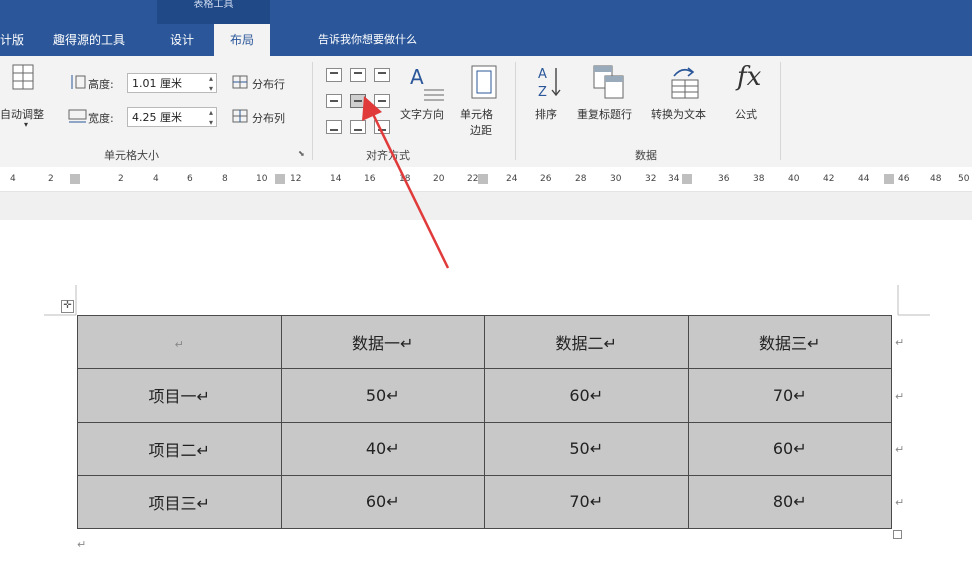 The image size is (972, 584). I want to click on cell-margins-label-1: 单元格, so click(476, 114).